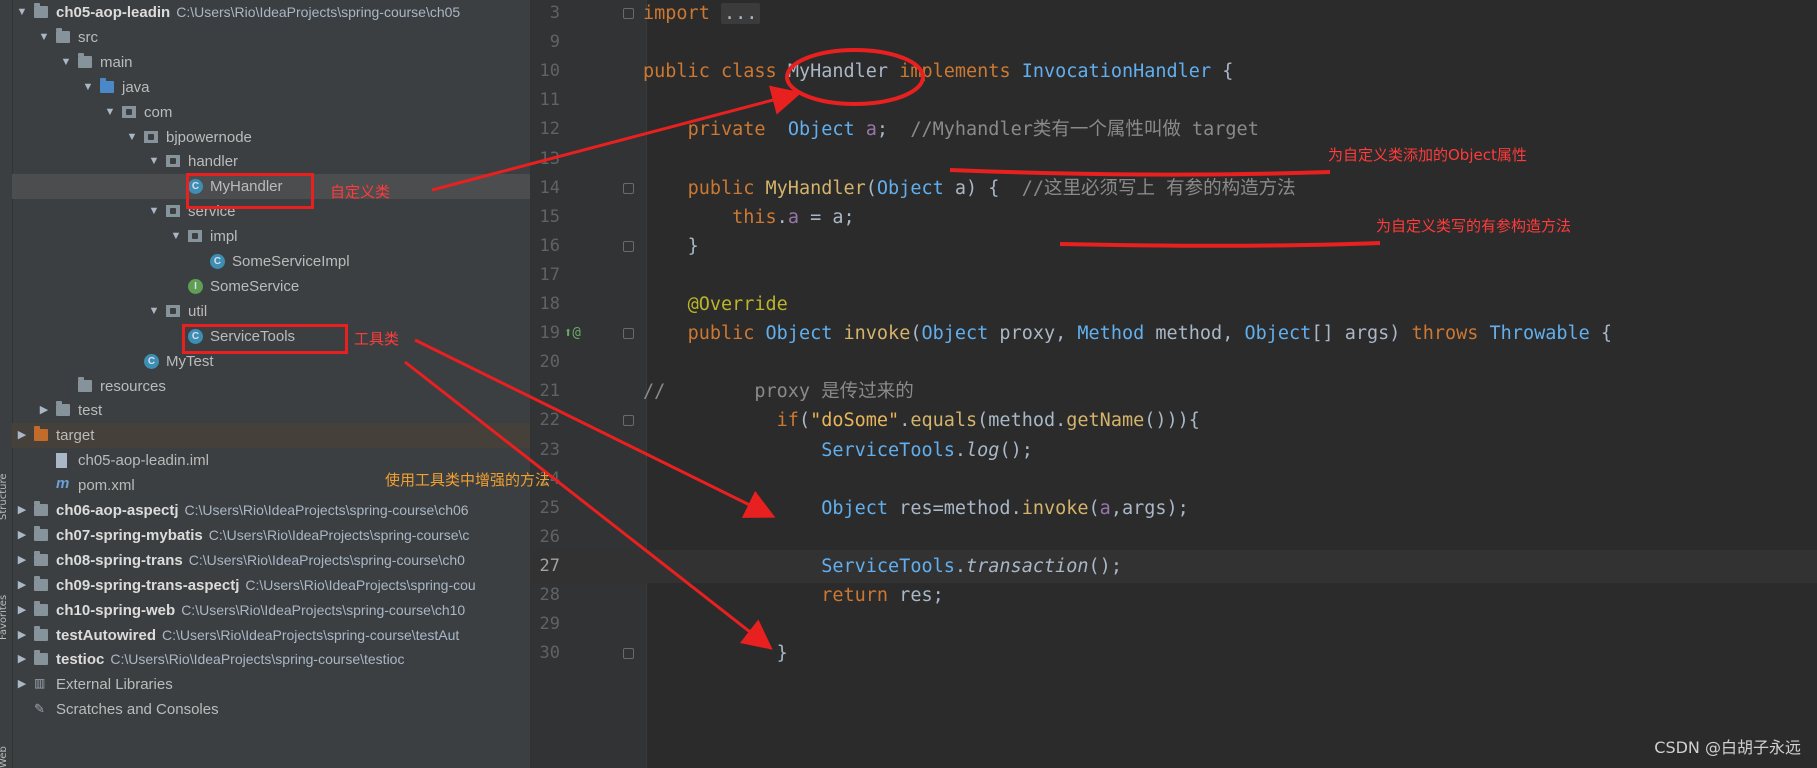 This screenshot has width=1817, height=768. What do you see at coordinates (107, 85) in the screenshot?
I see `source-folder-icon` at bounding box center [107, 85].